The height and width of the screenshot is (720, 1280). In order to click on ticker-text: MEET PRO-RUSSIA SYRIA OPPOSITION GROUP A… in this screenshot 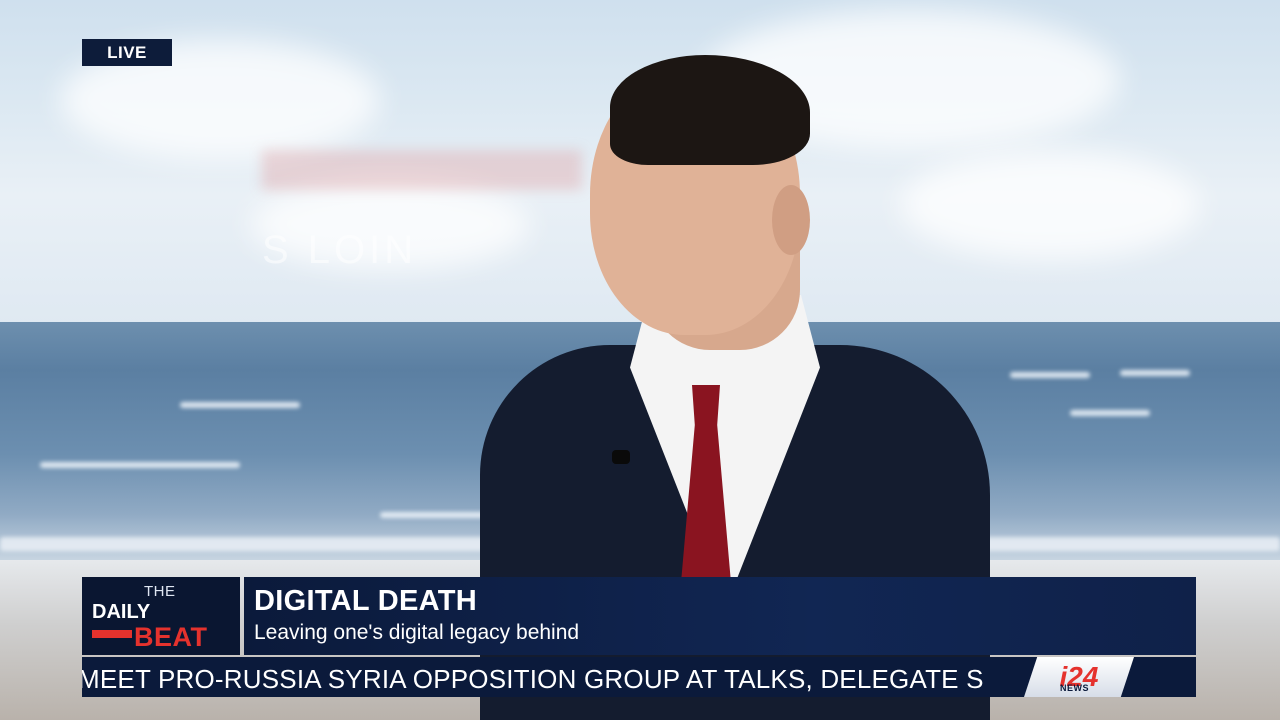, I will do `click(533, 679)`.